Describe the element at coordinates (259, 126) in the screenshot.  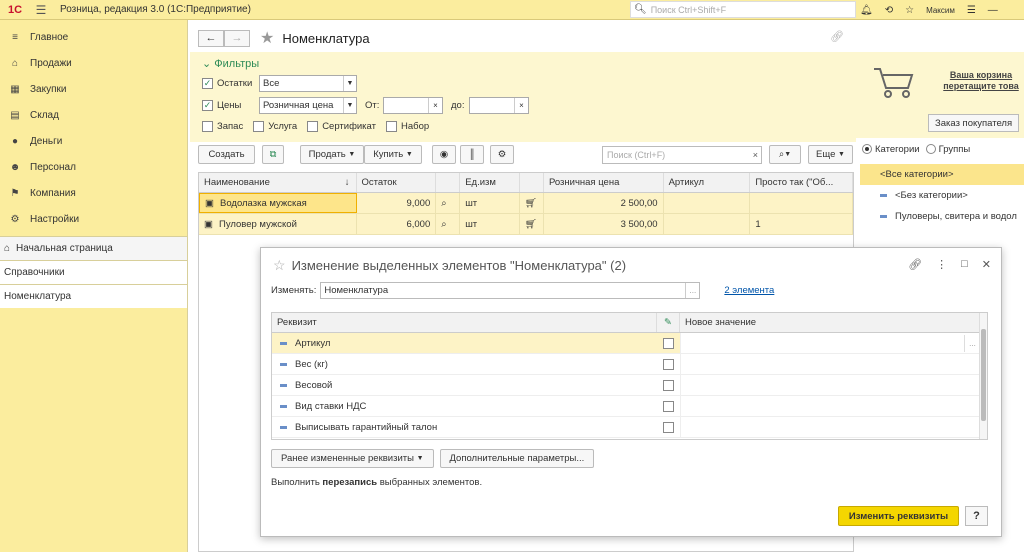
I see `service-checkbox` at that location.